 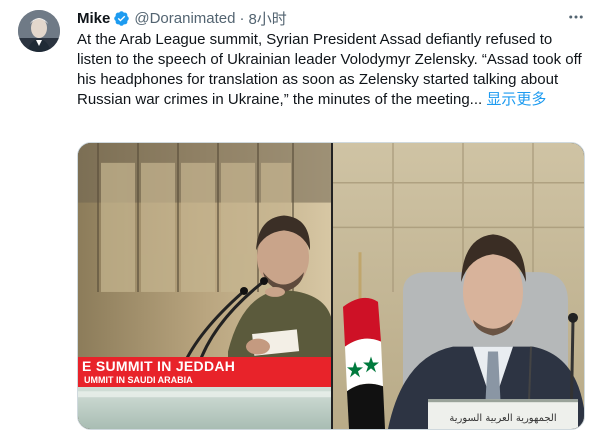 What do you see at coordinates (138, 380) in the screenshot?
I see `news-banner-subtitle: UMMIT IN SAUDI ARABIA` at bounding box center [138, 380].